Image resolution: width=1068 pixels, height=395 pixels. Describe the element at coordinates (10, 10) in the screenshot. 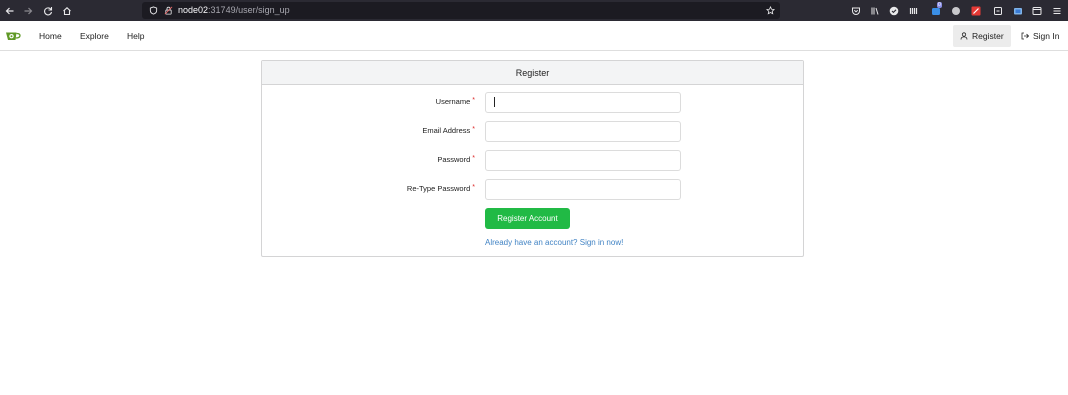

I see `back-icon` at that location.